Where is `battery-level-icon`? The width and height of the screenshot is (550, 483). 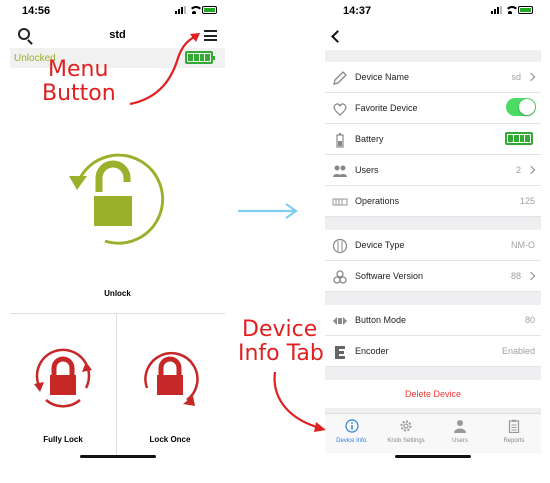
battery-level-icon is located at coordinates (519, 138).